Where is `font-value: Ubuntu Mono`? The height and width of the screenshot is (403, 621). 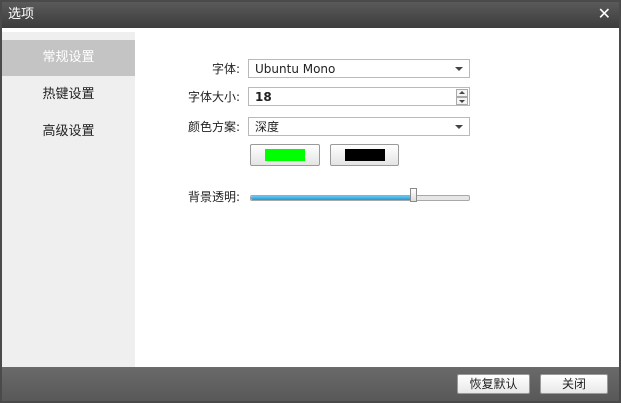 font-value: Ubuntu Mono is located at coordinates (295, 69).